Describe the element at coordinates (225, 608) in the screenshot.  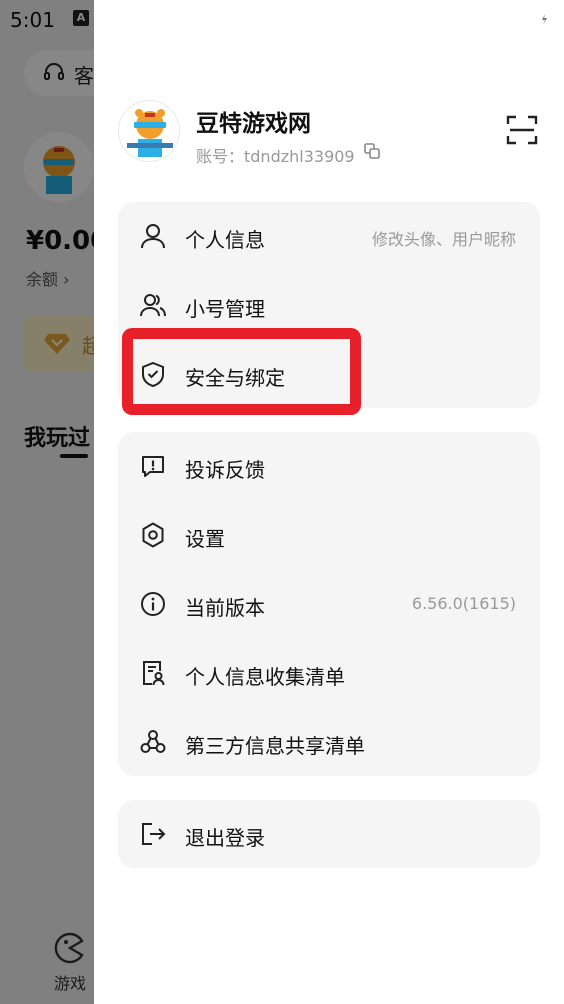
I see `menu-item-label: 当前版本` at that location.